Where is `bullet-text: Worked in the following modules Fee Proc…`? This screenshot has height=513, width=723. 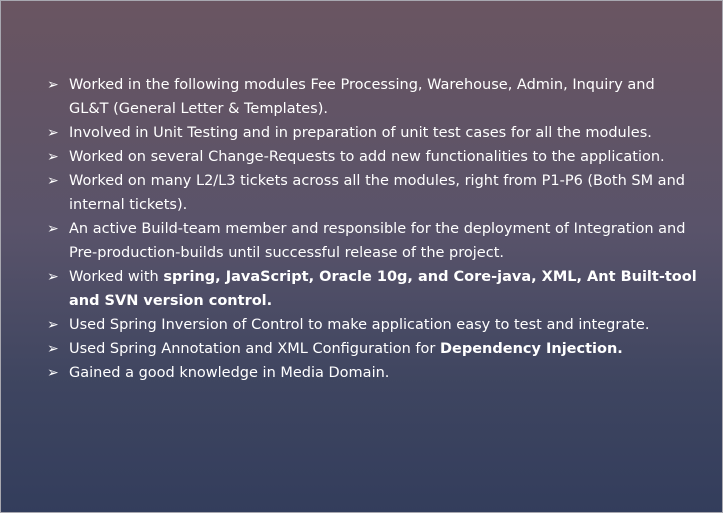
bullet-text: Worked in the following modules Fee Proc… is located at coordinates (362, 97).